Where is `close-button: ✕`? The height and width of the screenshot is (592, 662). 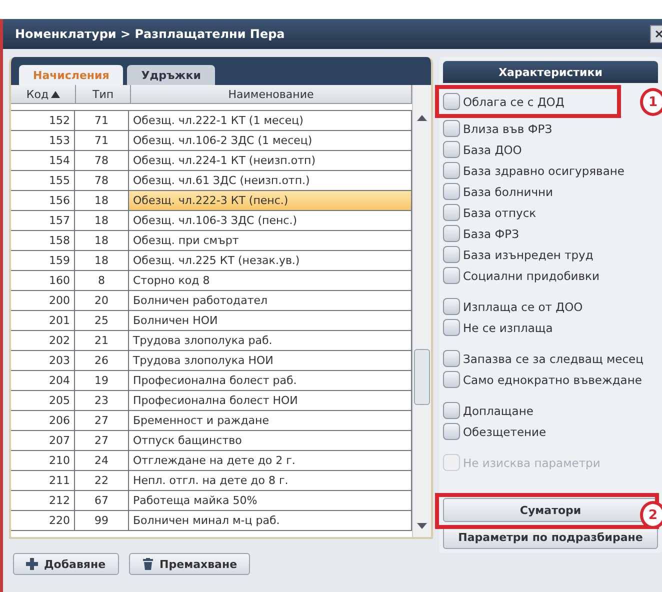 close-button: ✕ is located at coordinates (656, 34).